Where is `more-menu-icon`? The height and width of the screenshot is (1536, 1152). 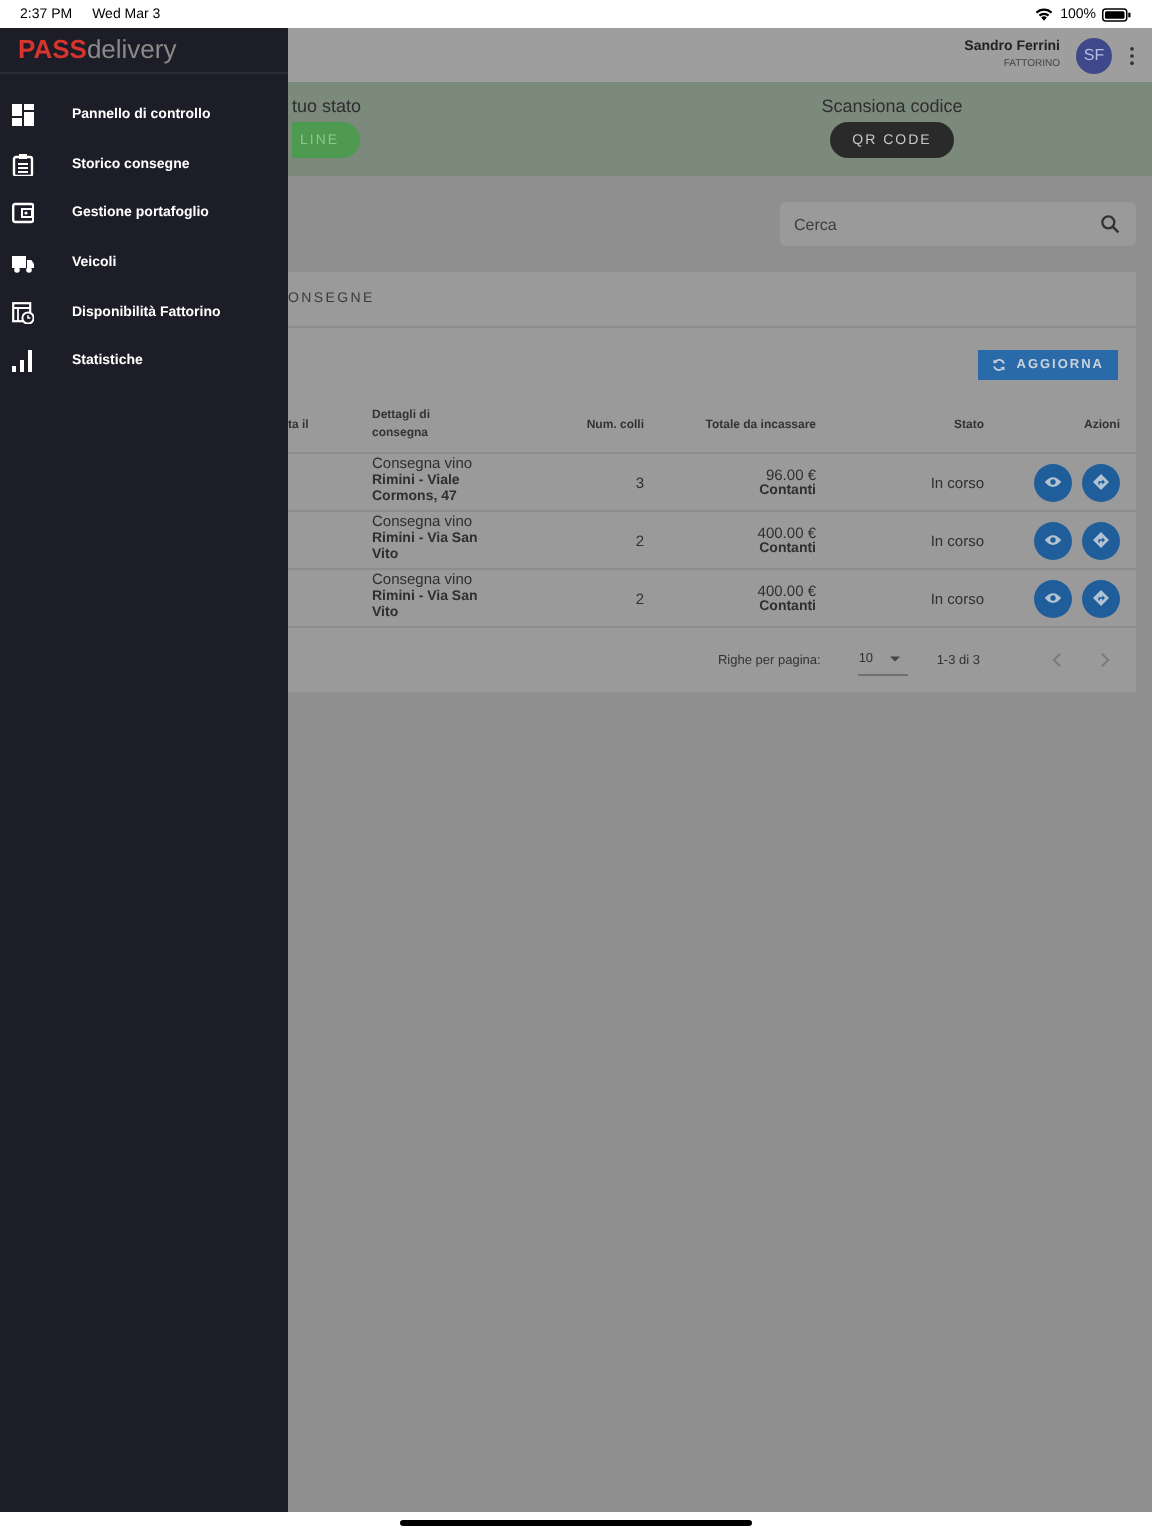 more-menu-icon is located at coordinates (1132, 55).